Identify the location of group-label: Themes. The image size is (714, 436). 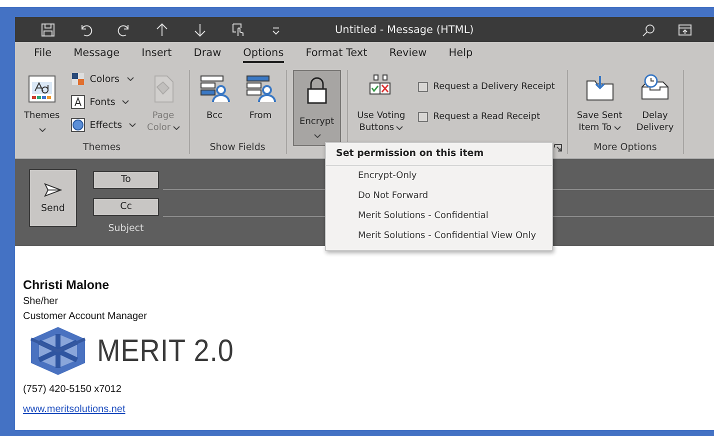
(101, 147).